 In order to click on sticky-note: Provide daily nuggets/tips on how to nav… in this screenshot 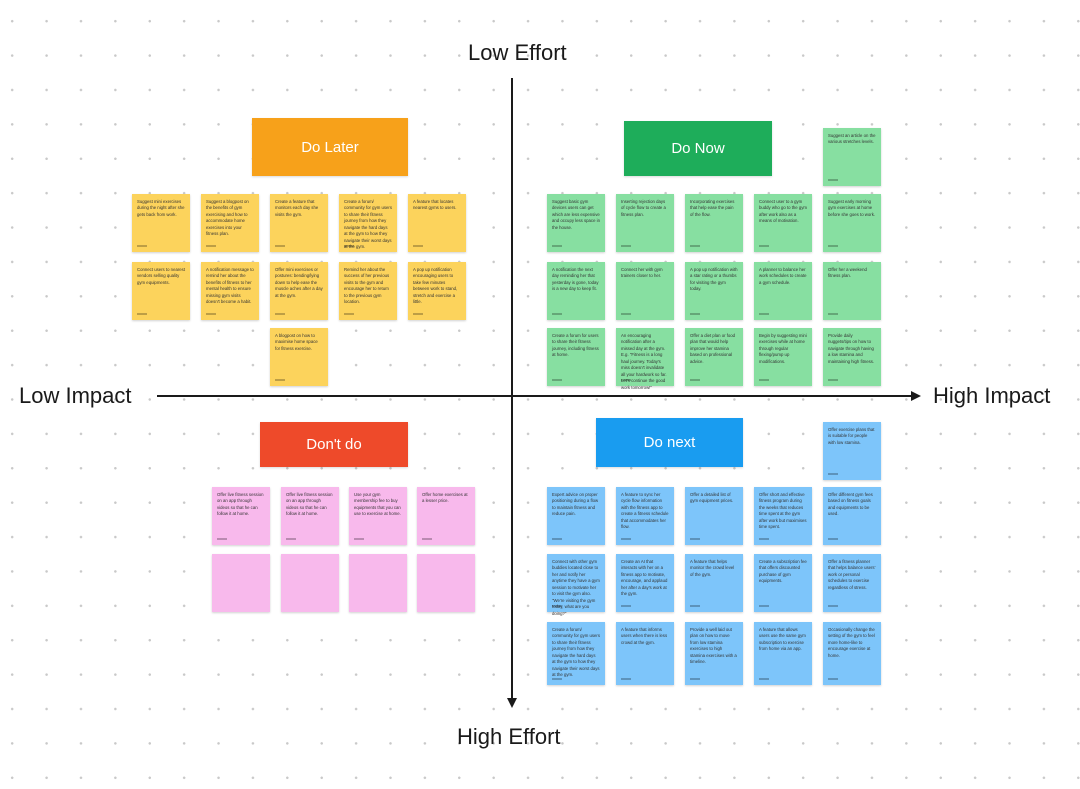, I will do `click(852, 357)`.